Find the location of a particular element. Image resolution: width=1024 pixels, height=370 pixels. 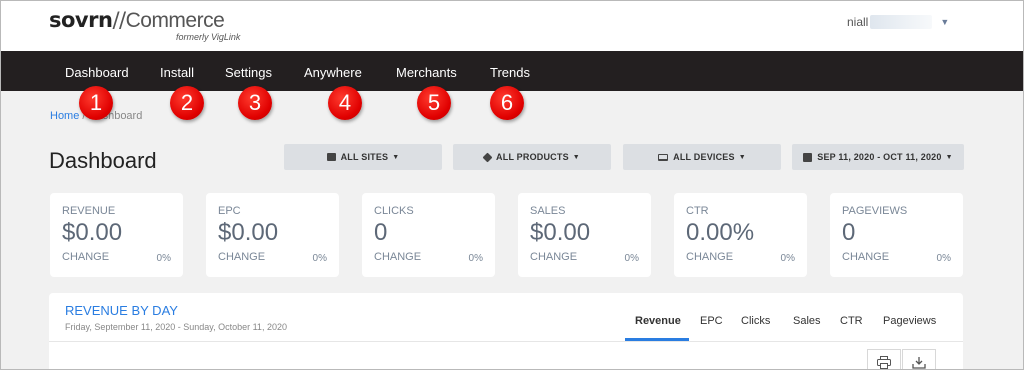

logo-product: Commerce is located at coordinates (175, 20).